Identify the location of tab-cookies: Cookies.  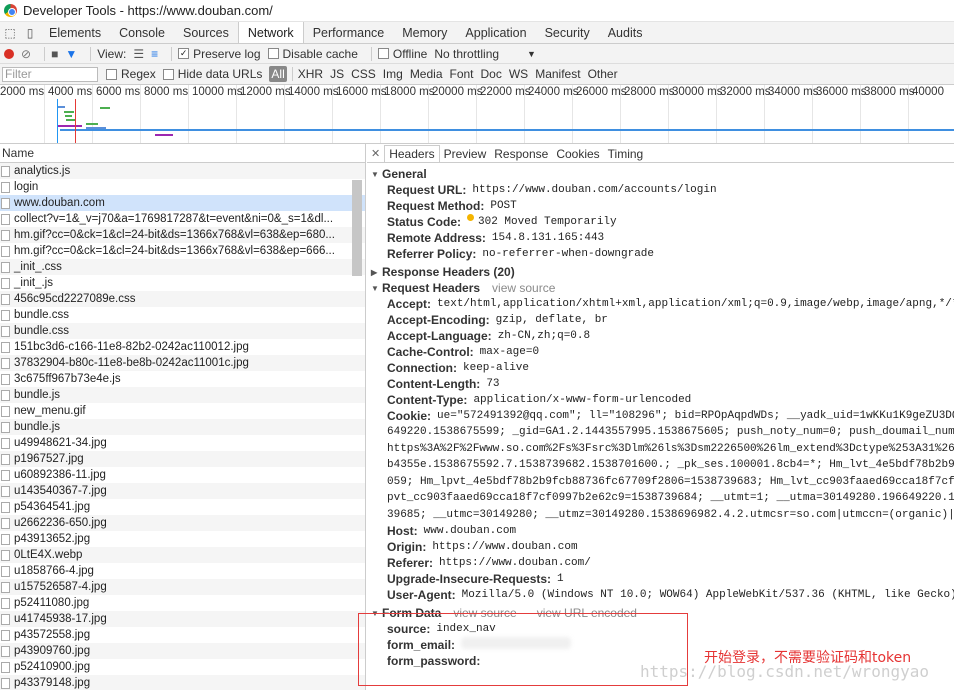
(577, 153).